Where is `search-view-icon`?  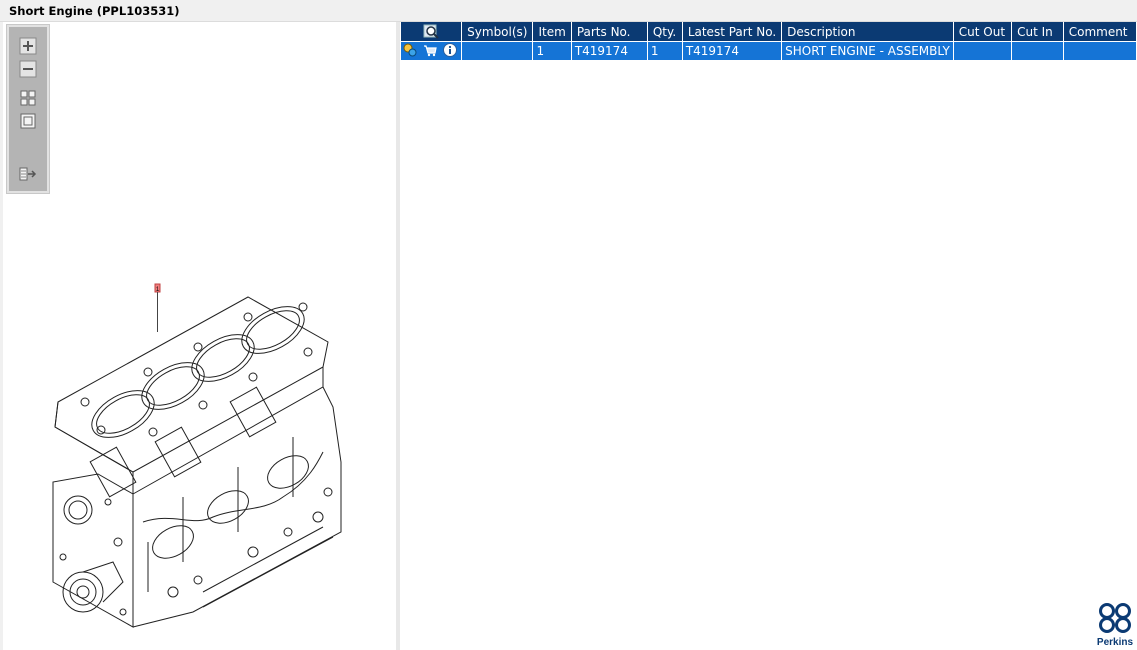 search-view-icon is located at coordinates (431, 31).